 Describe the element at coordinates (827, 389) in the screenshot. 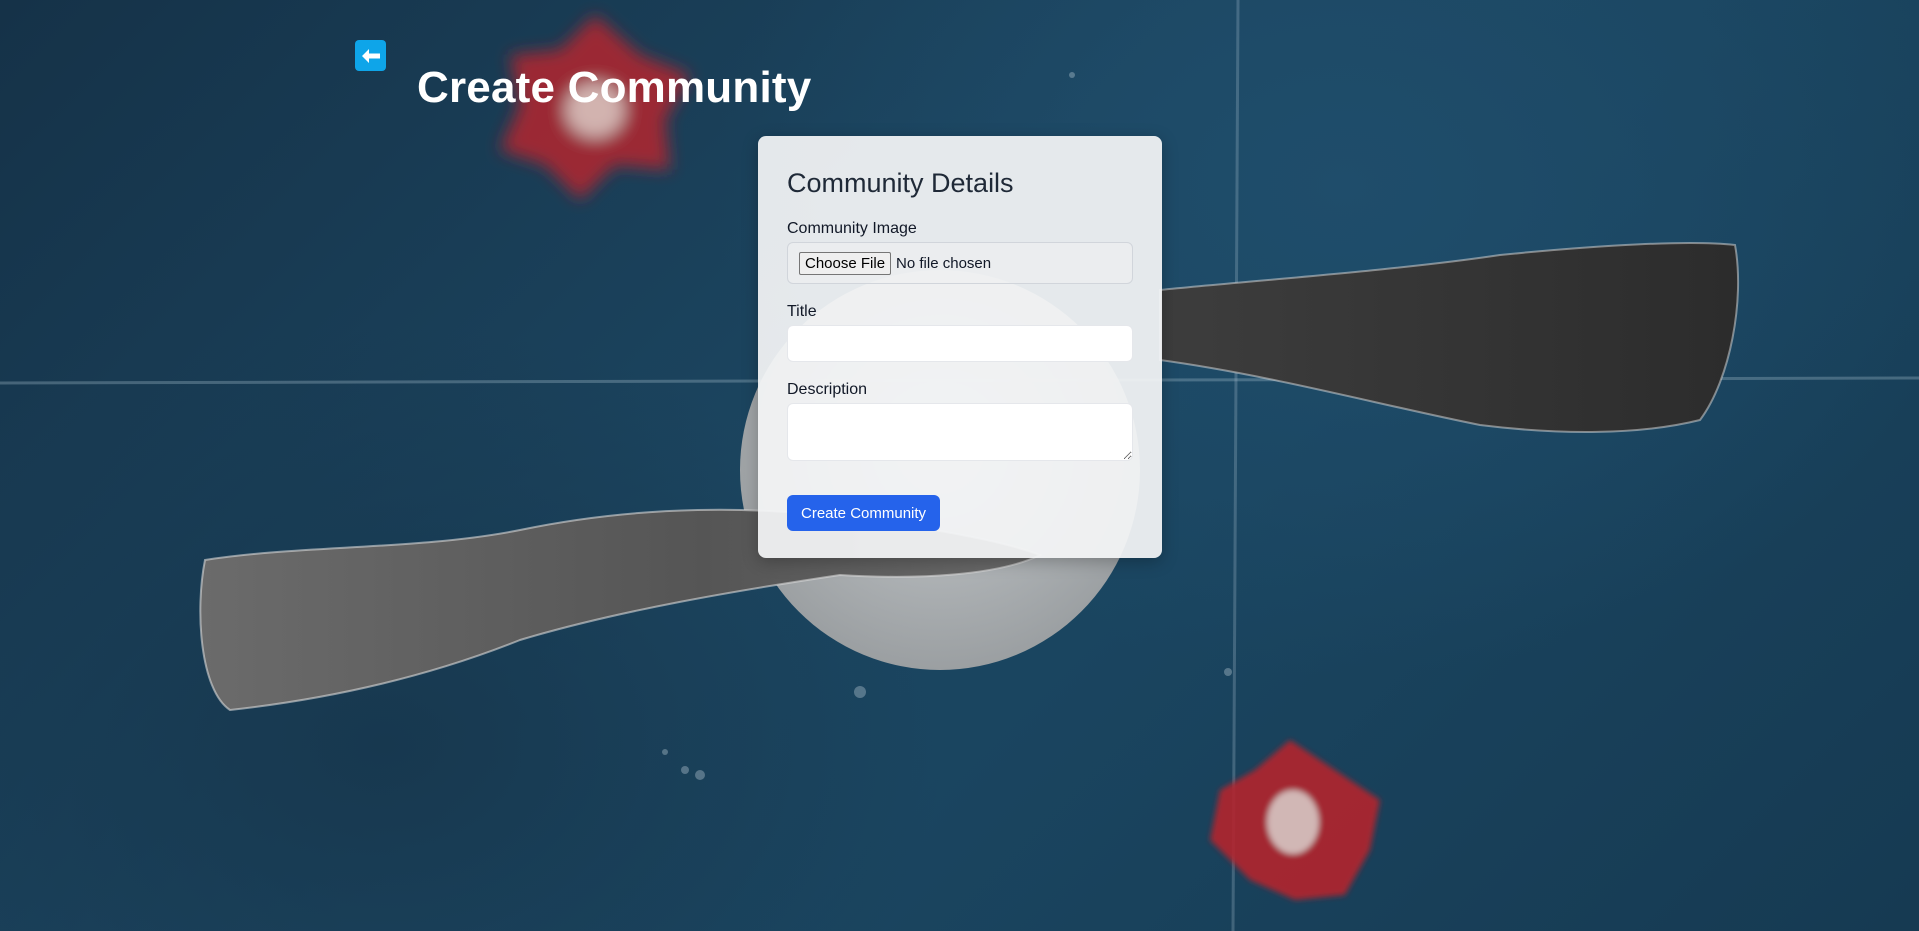

I see `description-label: Description` at that location.